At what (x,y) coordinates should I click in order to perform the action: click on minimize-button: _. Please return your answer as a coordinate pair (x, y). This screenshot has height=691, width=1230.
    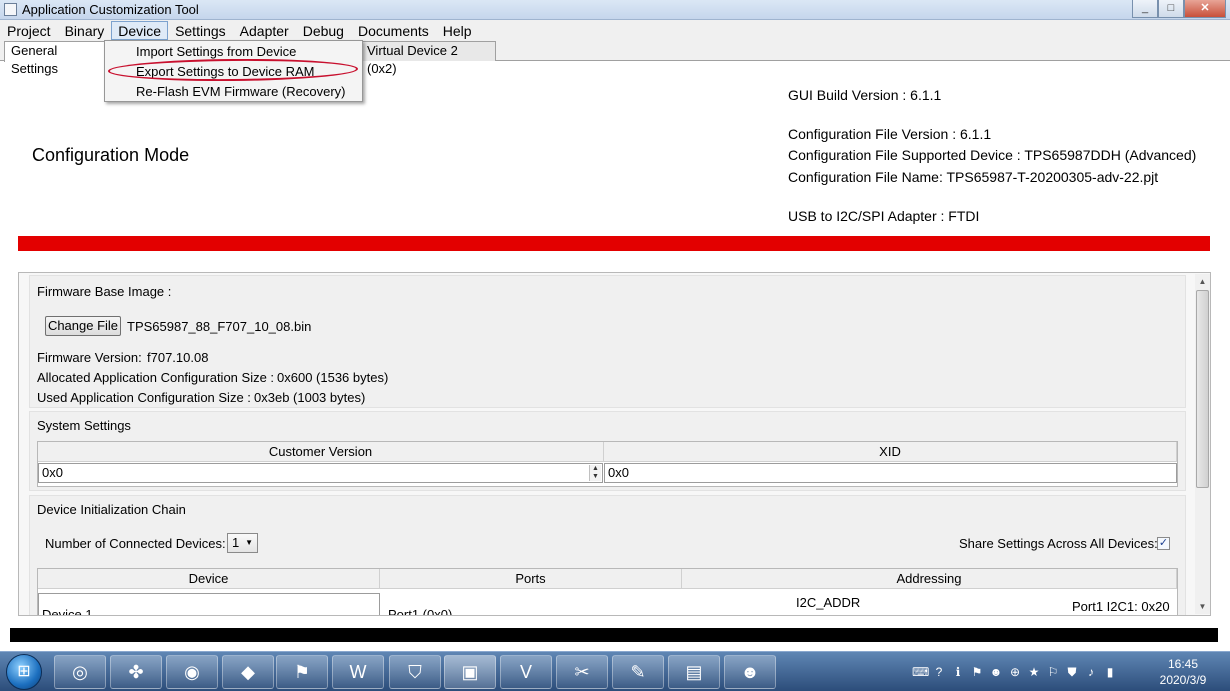
    Looking at the image, I should click on (1145, 9).